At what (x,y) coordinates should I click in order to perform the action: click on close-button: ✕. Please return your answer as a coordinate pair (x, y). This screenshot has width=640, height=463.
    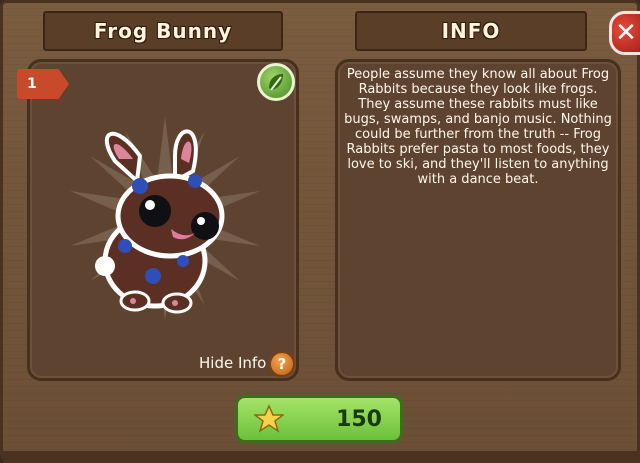
    Looking at the image, I should click on (624, 33).